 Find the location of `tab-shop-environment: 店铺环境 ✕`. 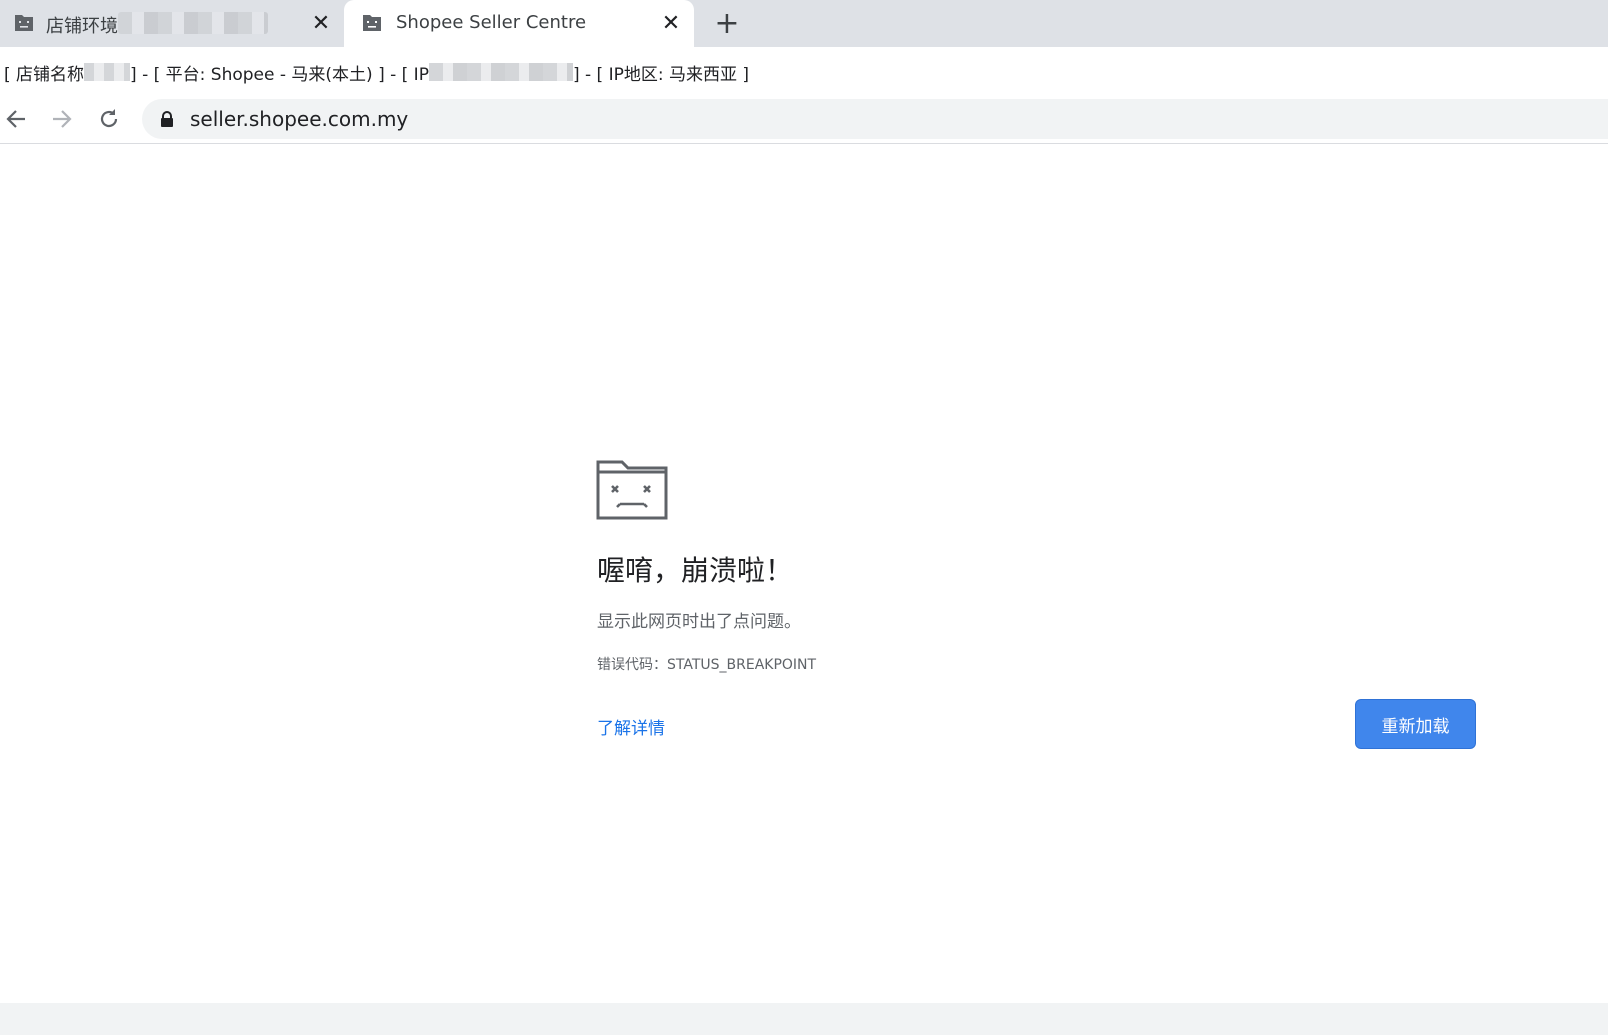

tab-shop-environment: 店铺环境 ✕ is located at coordinates (172, 23).